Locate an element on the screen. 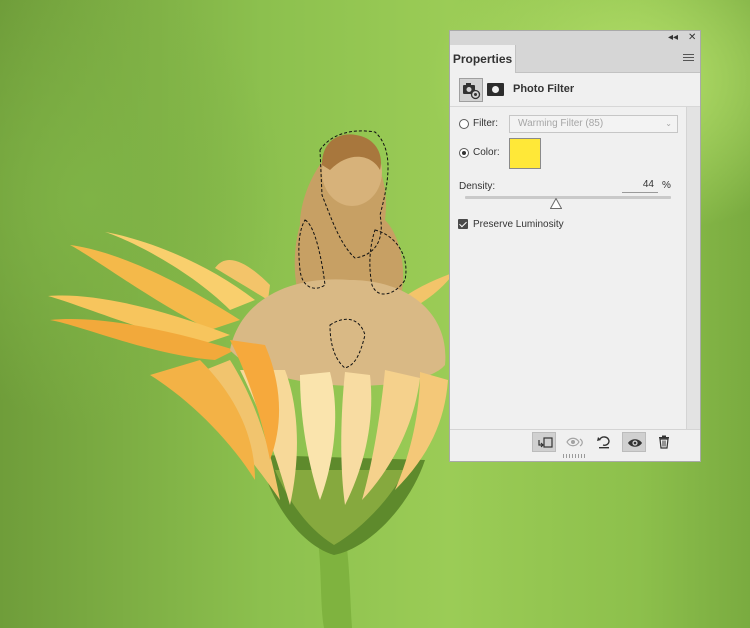 The width and height of the screenshot is (750, 628). reset-button is located at coordinates (604, 442).